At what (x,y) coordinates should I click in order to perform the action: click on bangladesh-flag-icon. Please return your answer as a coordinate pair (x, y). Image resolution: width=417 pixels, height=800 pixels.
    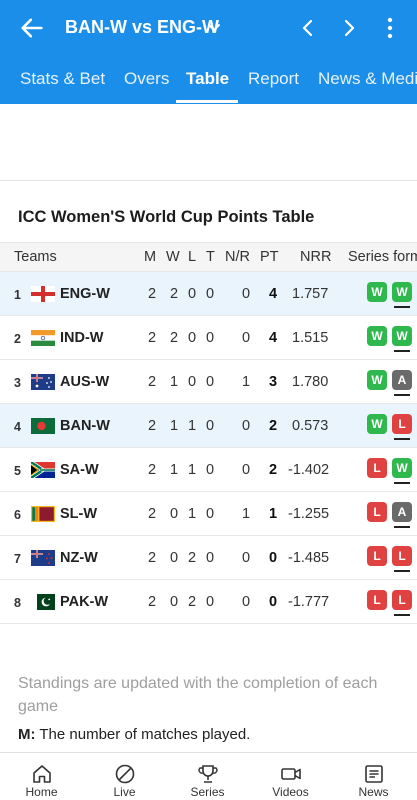
    Looking at the image, I should click on (43, 426).